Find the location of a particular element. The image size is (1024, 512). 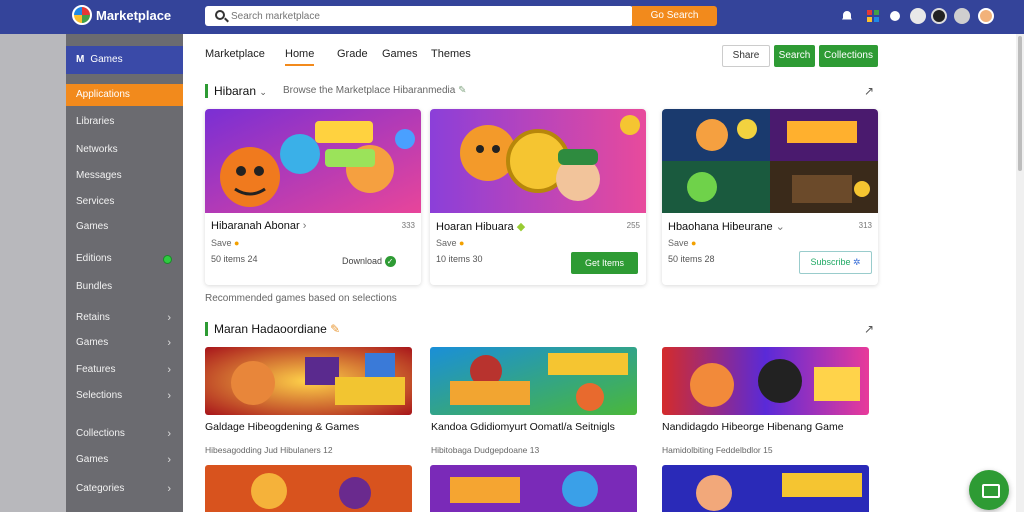

card-version: 333 is located at coordinates (408, 225).